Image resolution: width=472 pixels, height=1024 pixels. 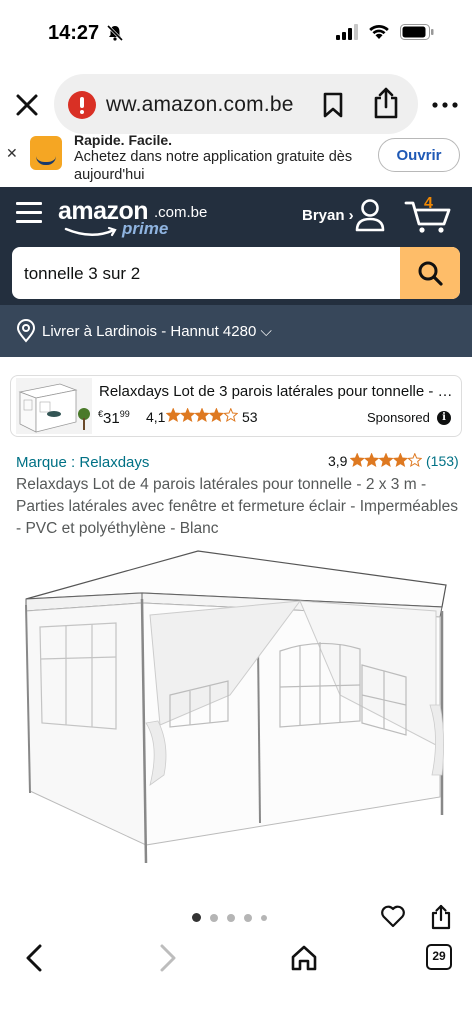 I want to click on status-bar: 14:27, so click(x=236, y=34).